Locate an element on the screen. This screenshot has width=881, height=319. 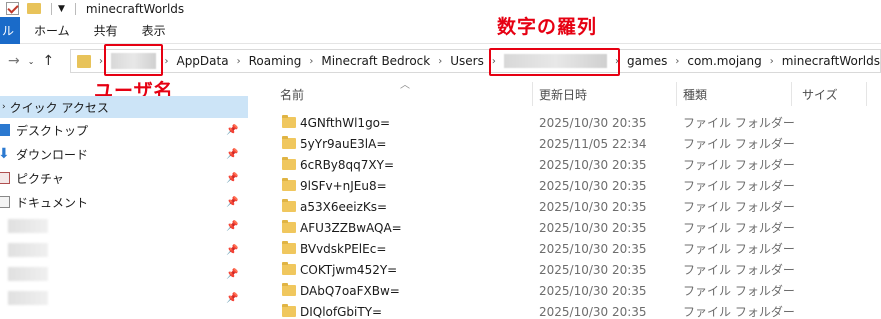
recent-locations-chevron-icon: ⌄ is located at coordinates (31, 61).